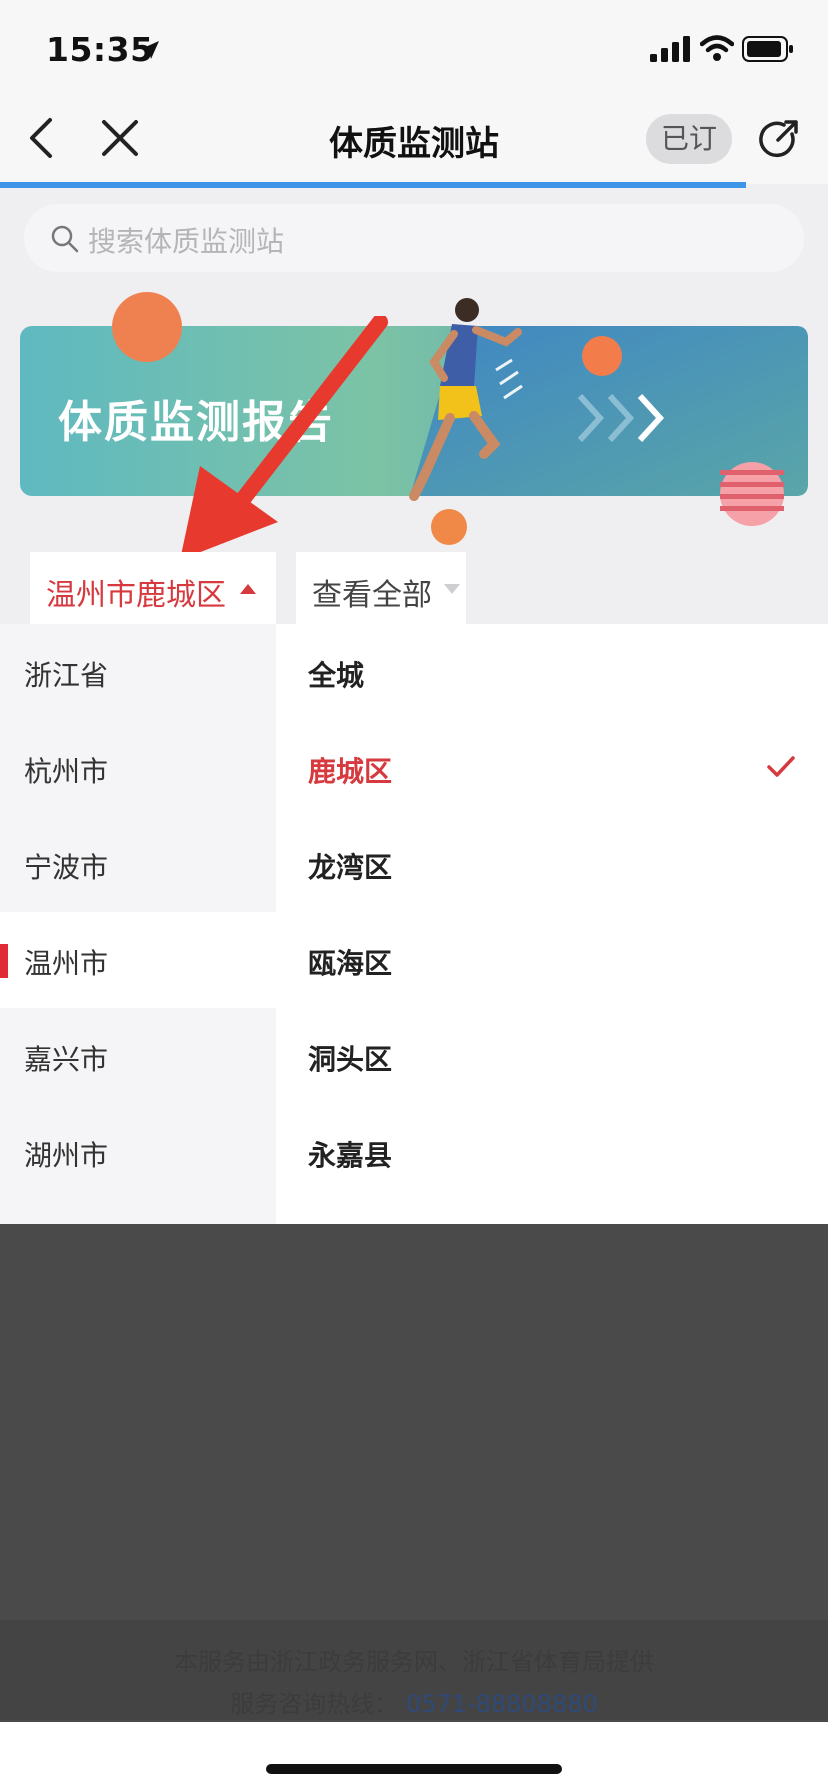  What do you see at coordinates (248, 589) in the screenshot?
I see `caret-up-icon` at bounding box center [248, 589].